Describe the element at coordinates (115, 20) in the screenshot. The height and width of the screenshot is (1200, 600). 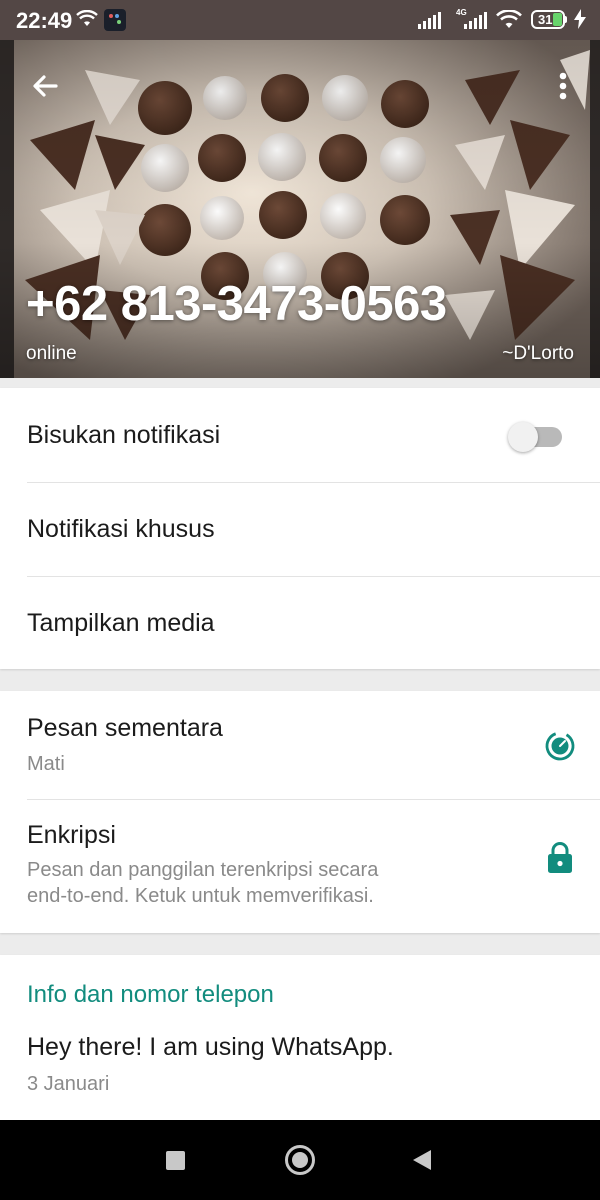
I see `app-notification-icon` at that location.